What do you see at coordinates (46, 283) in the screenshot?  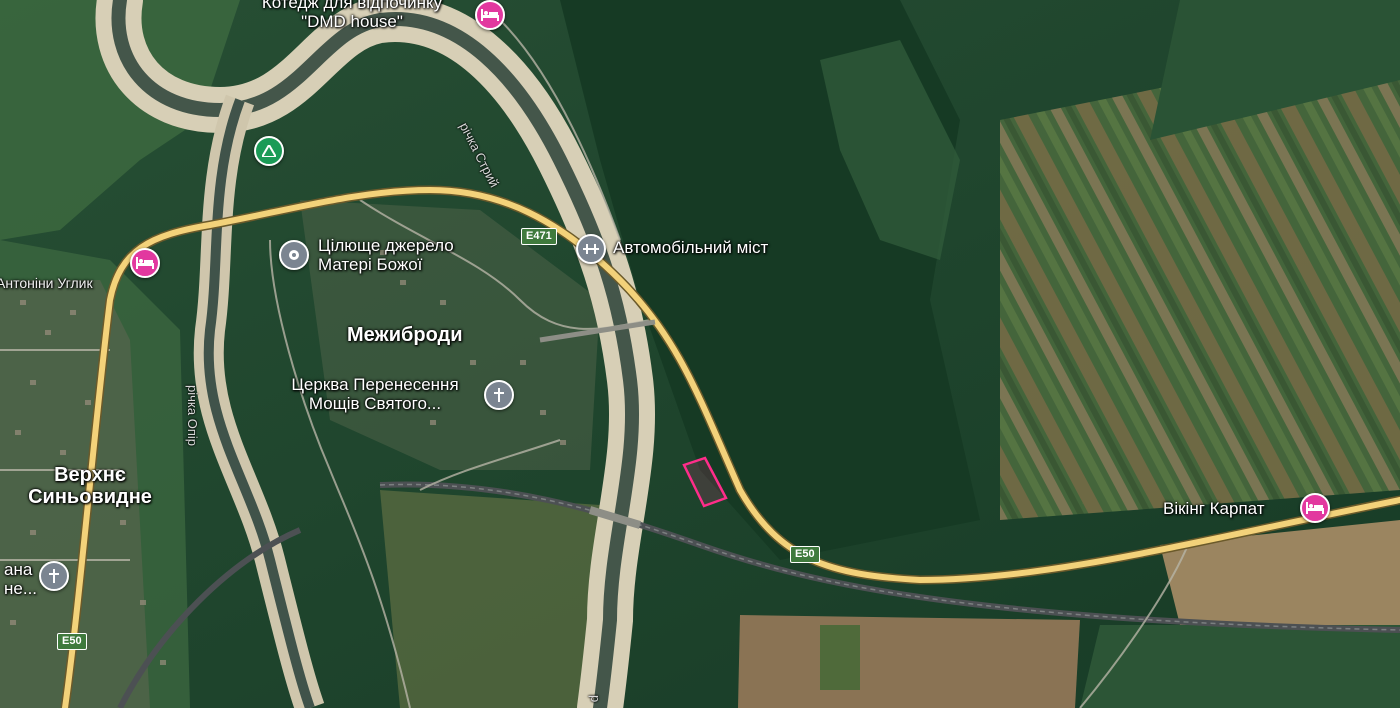 I see `street-label: Антоніни Углик` at bounding box center [46, 283].